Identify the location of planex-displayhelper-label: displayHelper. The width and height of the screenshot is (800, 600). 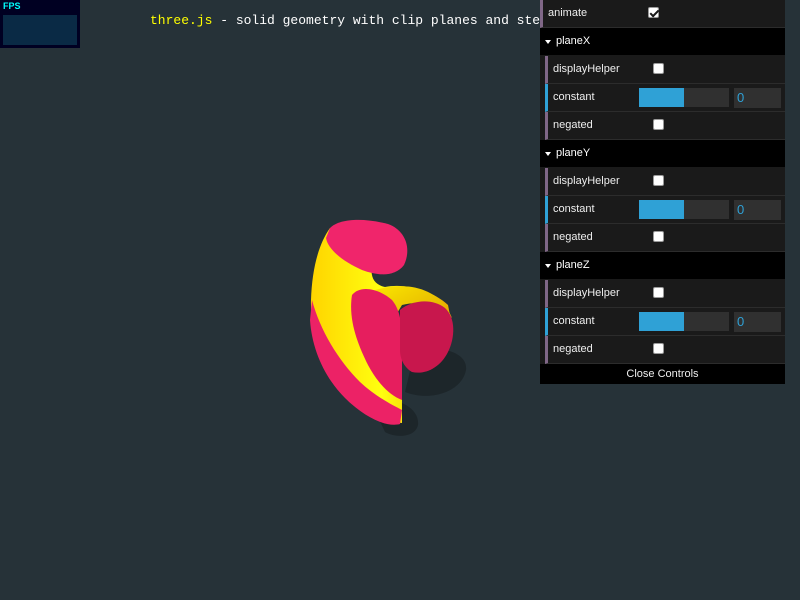
(586, 69).